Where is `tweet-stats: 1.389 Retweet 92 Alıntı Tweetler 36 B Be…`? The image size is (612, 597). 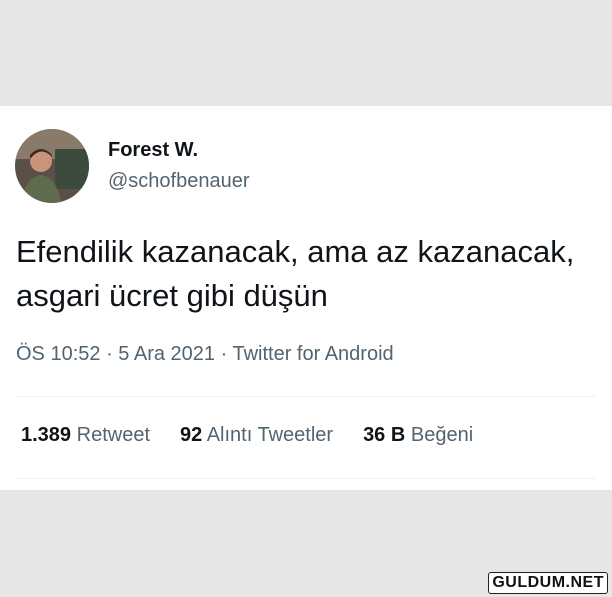 tweet-stats: 1.389 Retweet 92 Alıntı Tweetler 36 B Be… is located at coordinates (262, 435).